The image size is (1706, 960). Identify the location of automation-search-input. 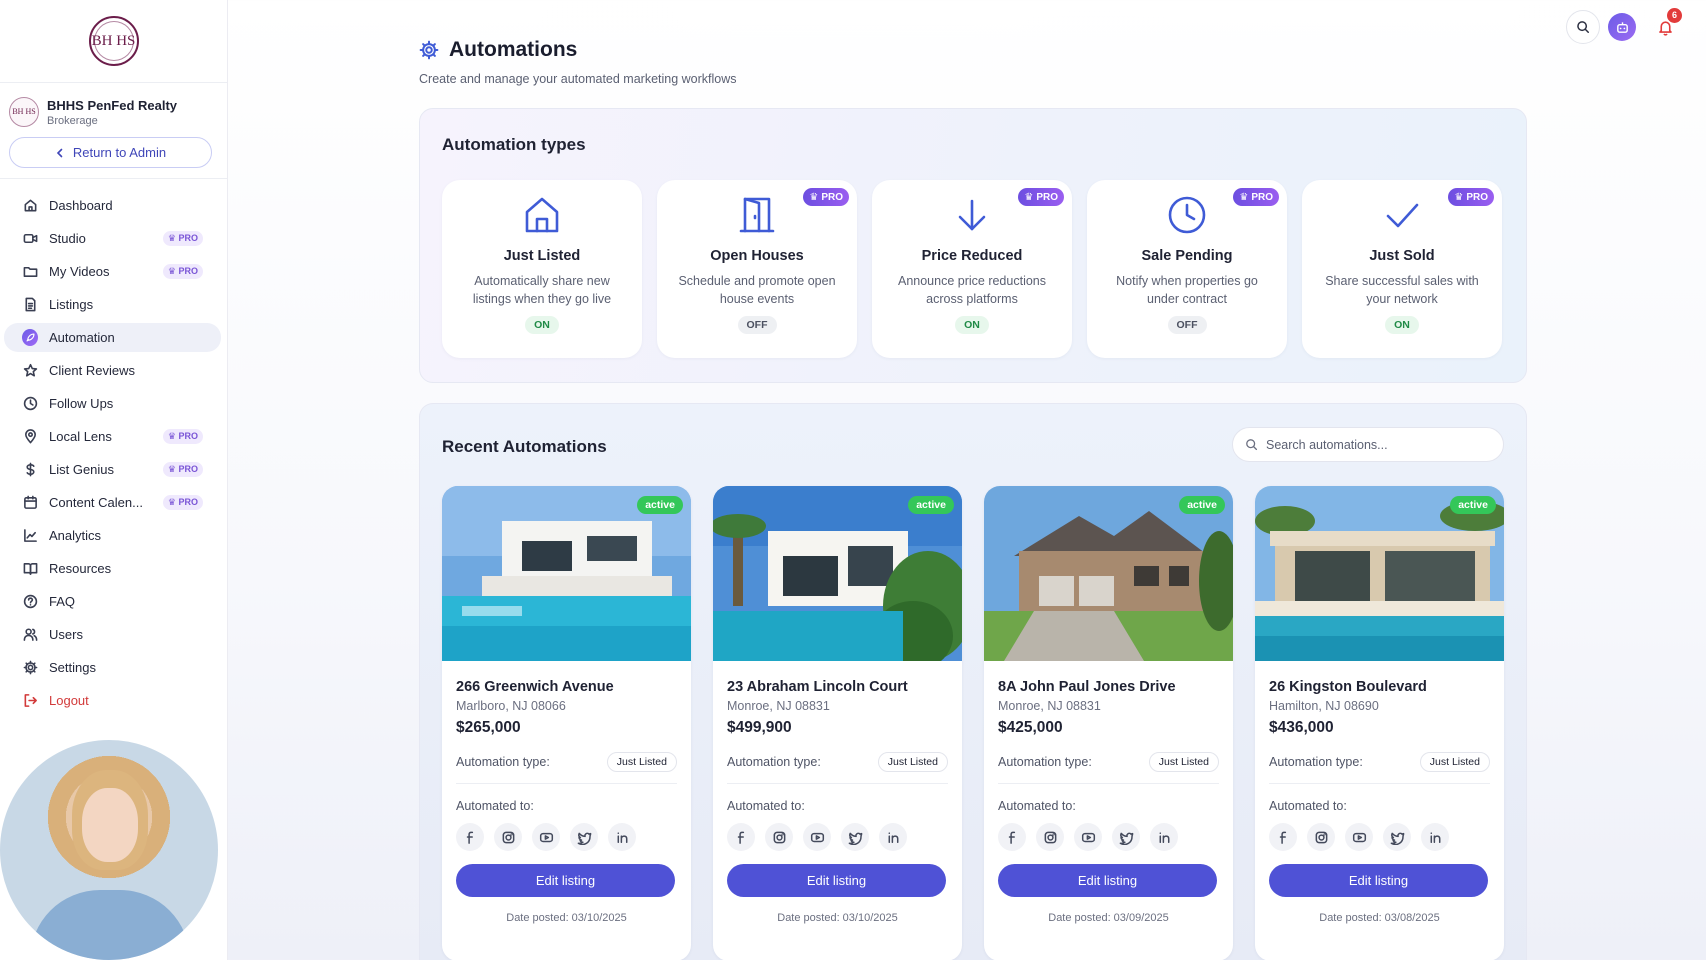
(1376, 444).